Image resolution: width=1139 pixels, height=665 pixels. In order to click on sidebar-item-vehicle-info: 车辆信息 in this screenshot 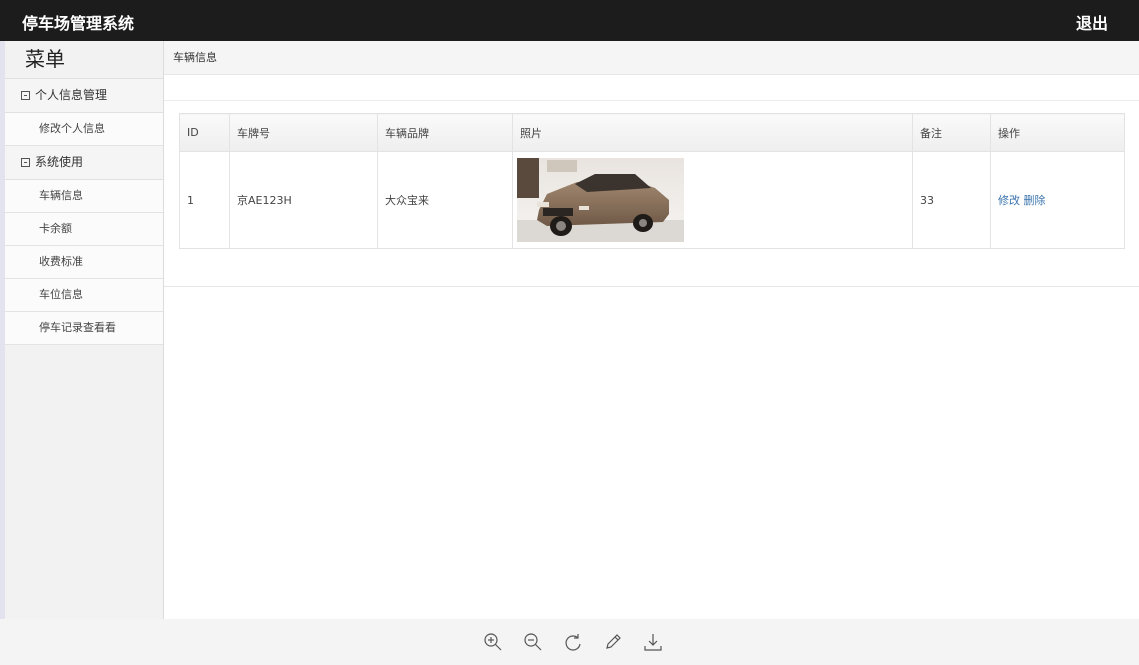, I will do `click(84, 196)`.